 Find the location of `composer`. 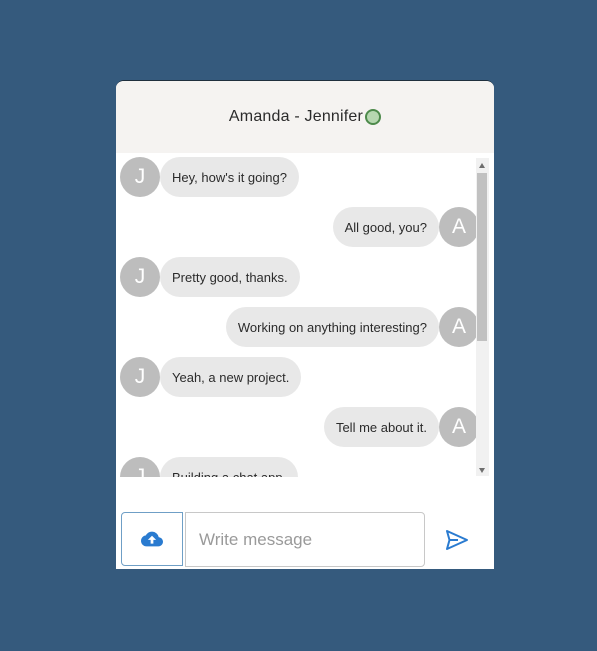

composer is located at coordinates (305, 539).